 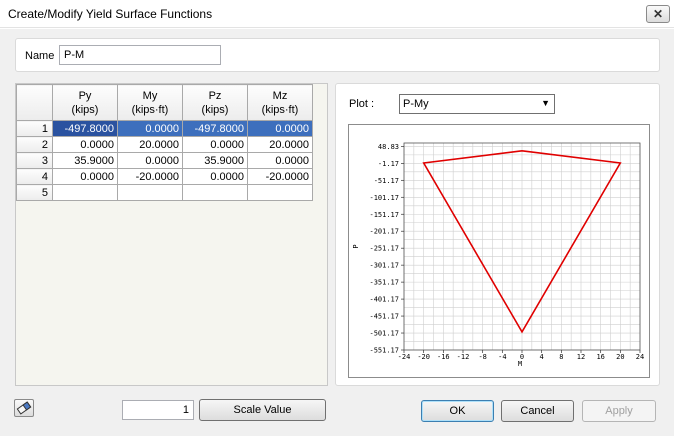 I want to click on x-tick-label: -20, so click(x=423, y=357).